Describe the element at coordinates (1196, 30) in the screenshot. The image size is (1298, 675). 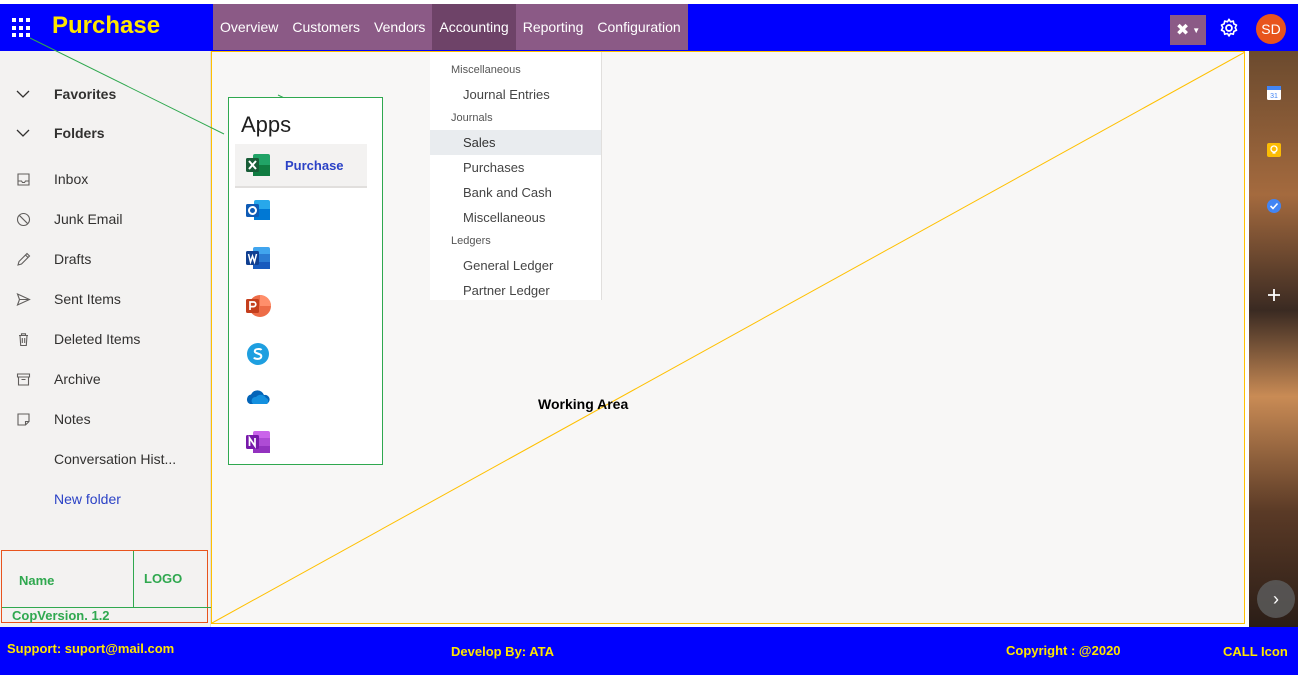
I see `caret-down-icon: ▼` at that location.